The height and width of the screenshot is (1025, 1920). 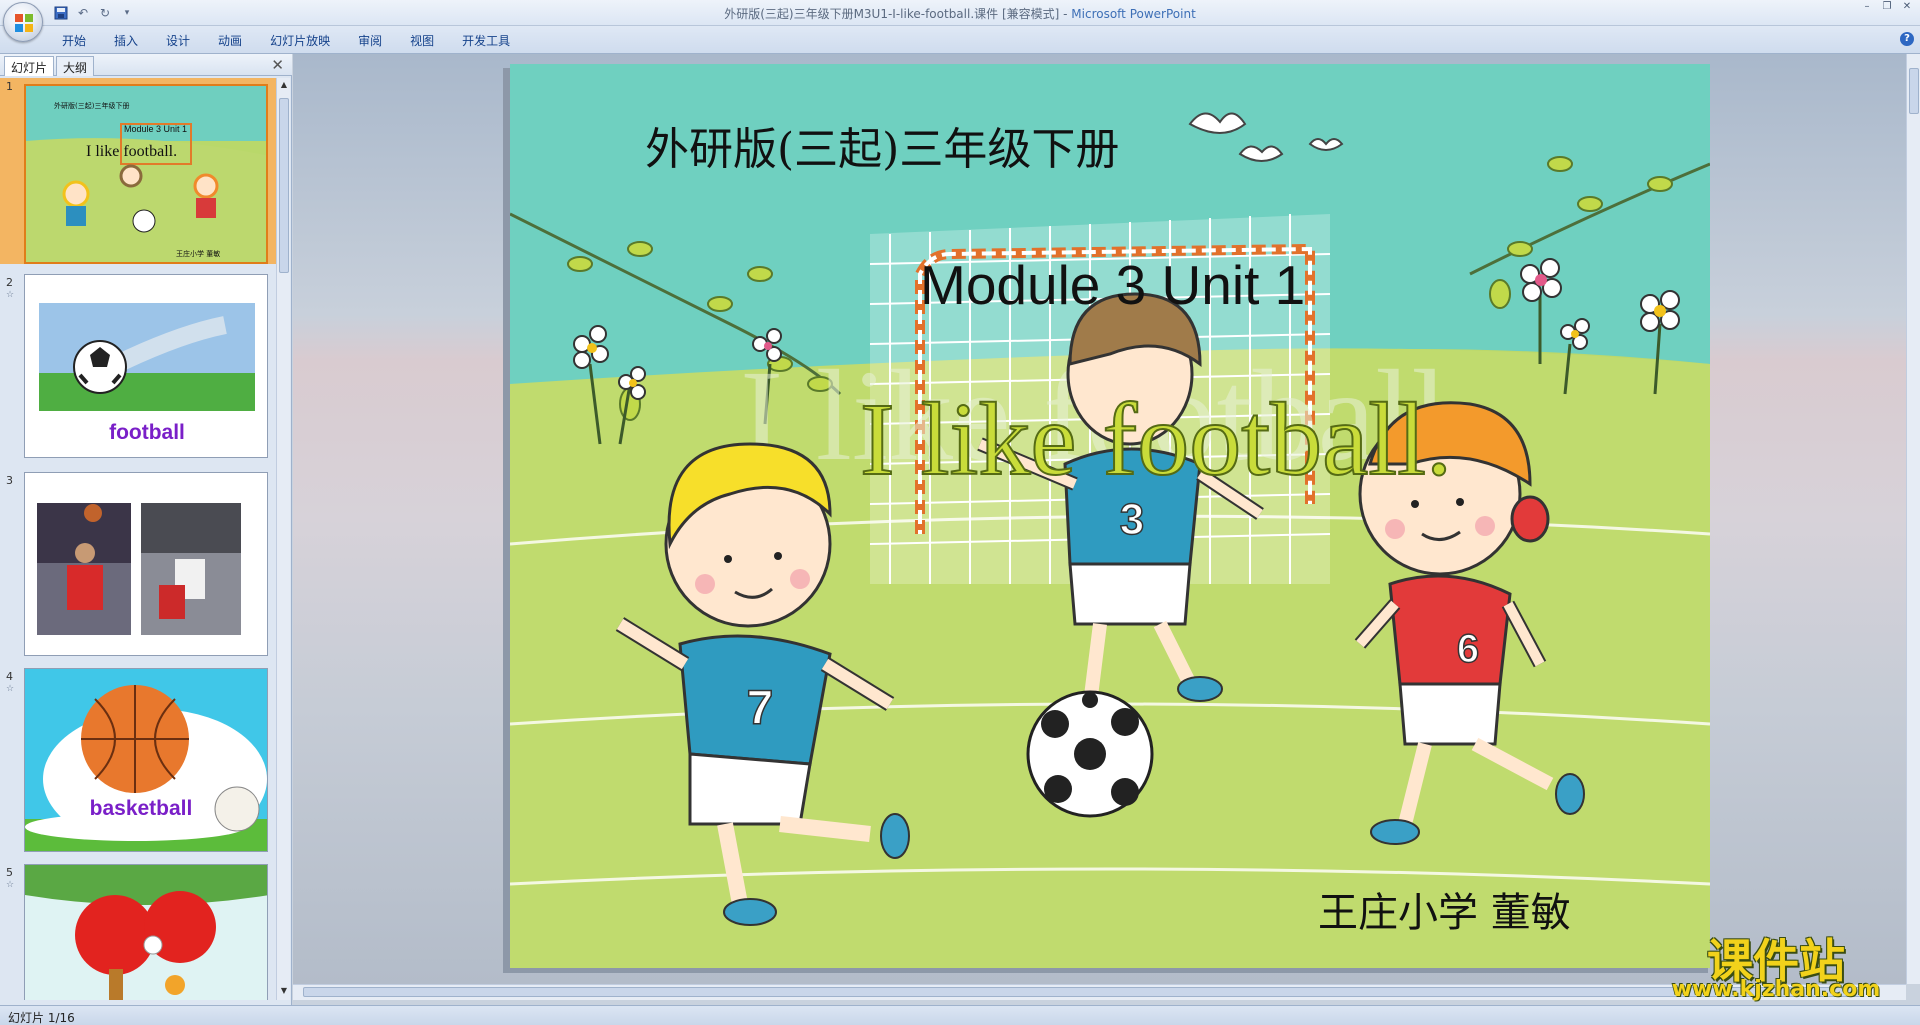 What do you see at coordinates (1907, 7) in the screenshot?
I see `close-icon: ✕` at bounding box center [1907, 7].